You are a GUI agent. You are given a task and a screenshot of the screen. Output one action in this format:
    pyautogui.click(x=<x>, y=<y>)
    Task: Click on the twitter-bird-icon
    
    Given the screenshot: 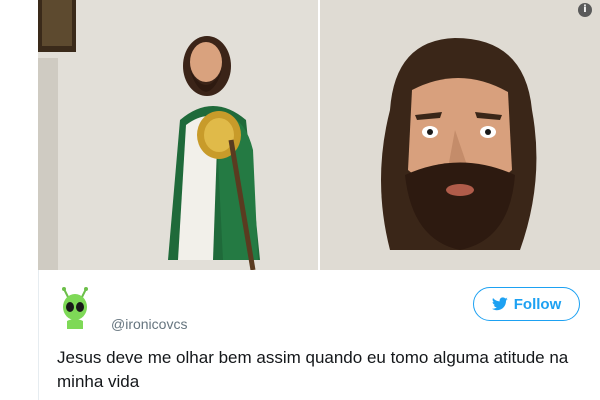 What is the action you would take?
    pyautogui.click(x=499, y=304)
    